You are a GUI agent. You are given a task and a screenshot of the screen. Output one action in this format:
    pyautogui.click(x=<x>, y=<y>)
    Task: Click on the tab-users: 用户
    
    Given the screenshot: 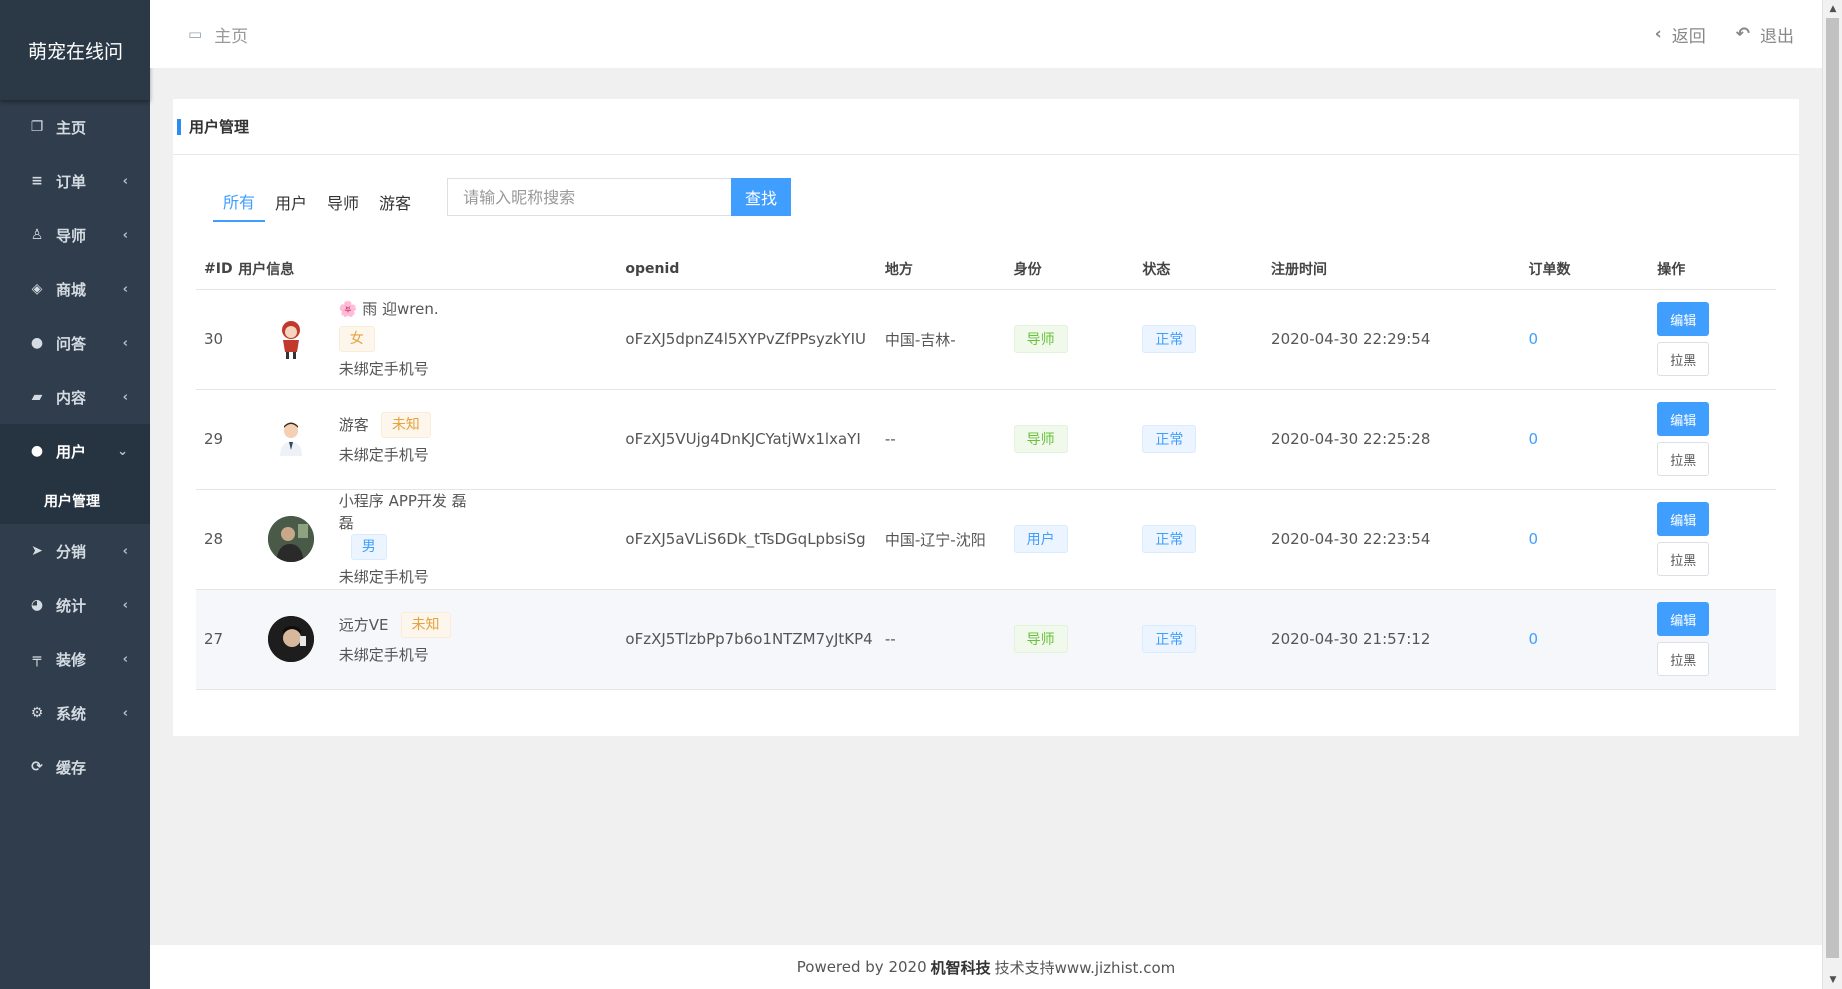 What is the action you would take?
    pyautogui.click(x=291, y=202)
    